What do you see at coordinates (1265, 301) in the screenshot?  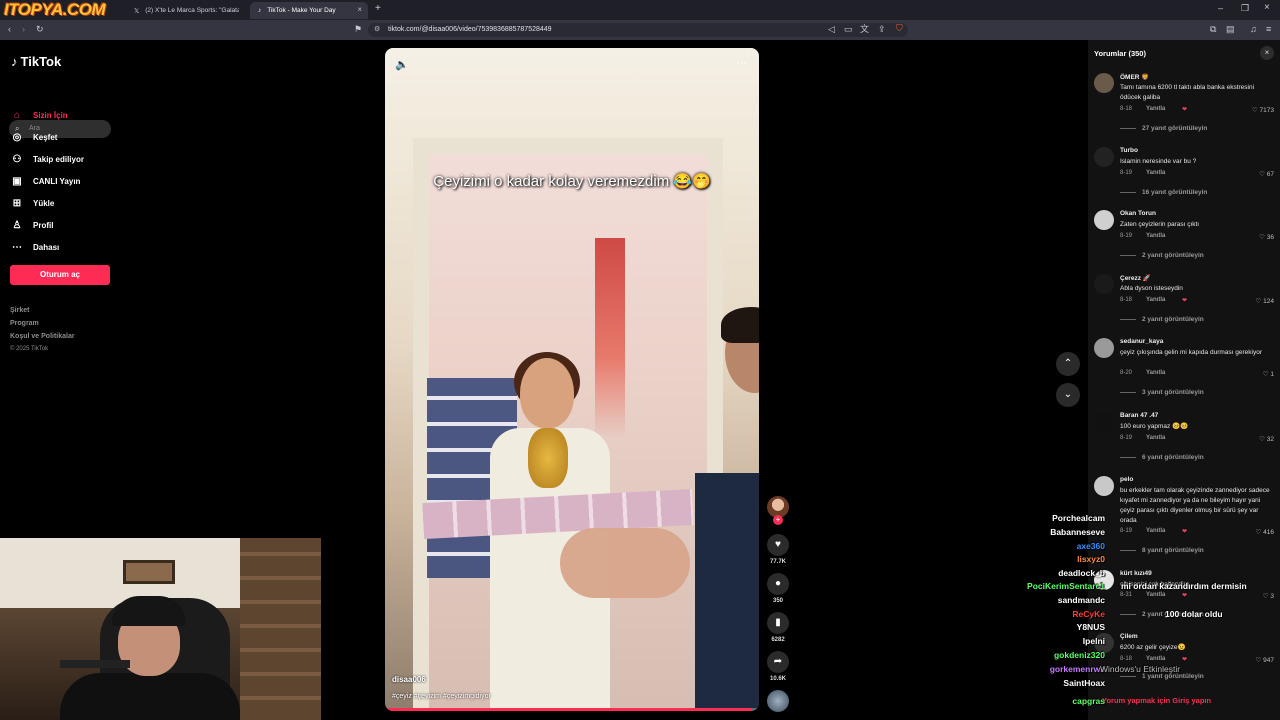 I see `comment-likes: ♡ 124` at bounding box center [1265, 301].